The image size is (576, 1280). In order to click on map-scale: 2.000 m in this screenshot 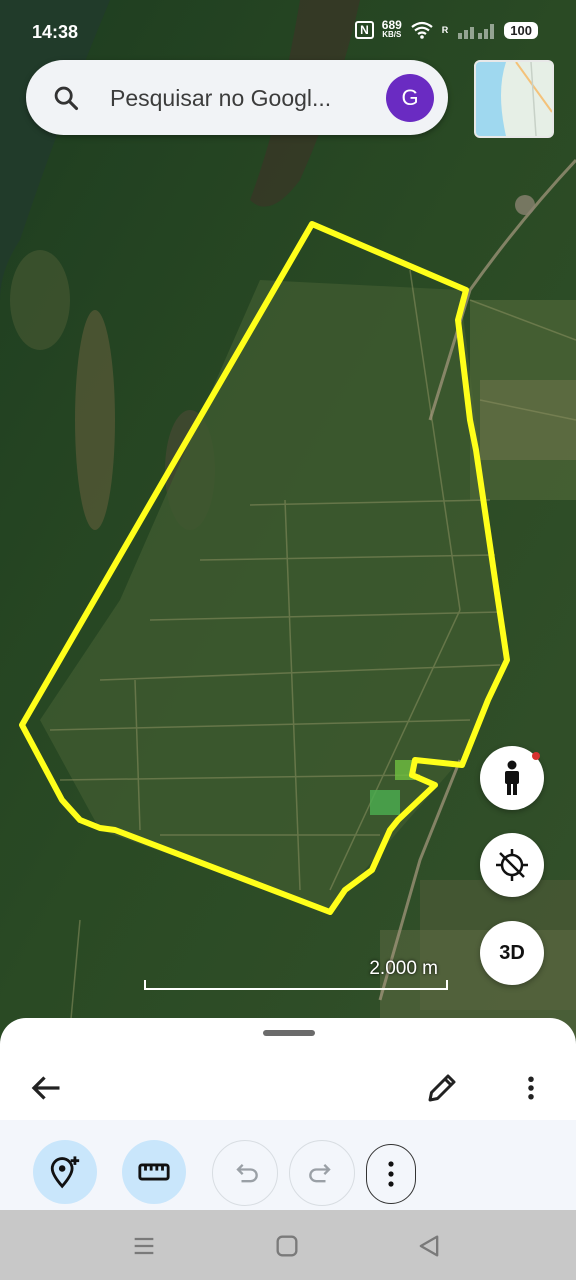, I will do `click(295, 975)`.